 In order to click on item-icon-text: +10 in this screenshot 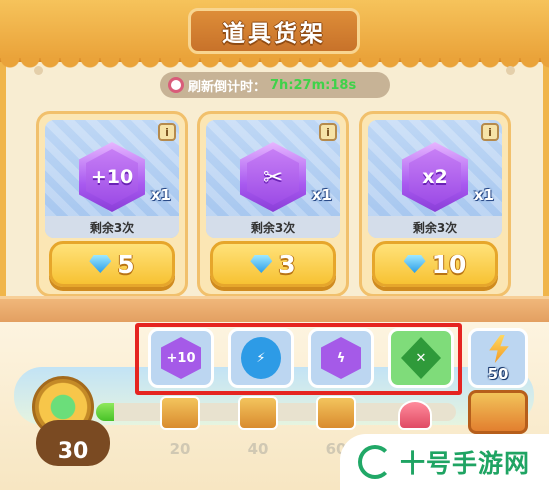, I will do `click(112, 177)`.